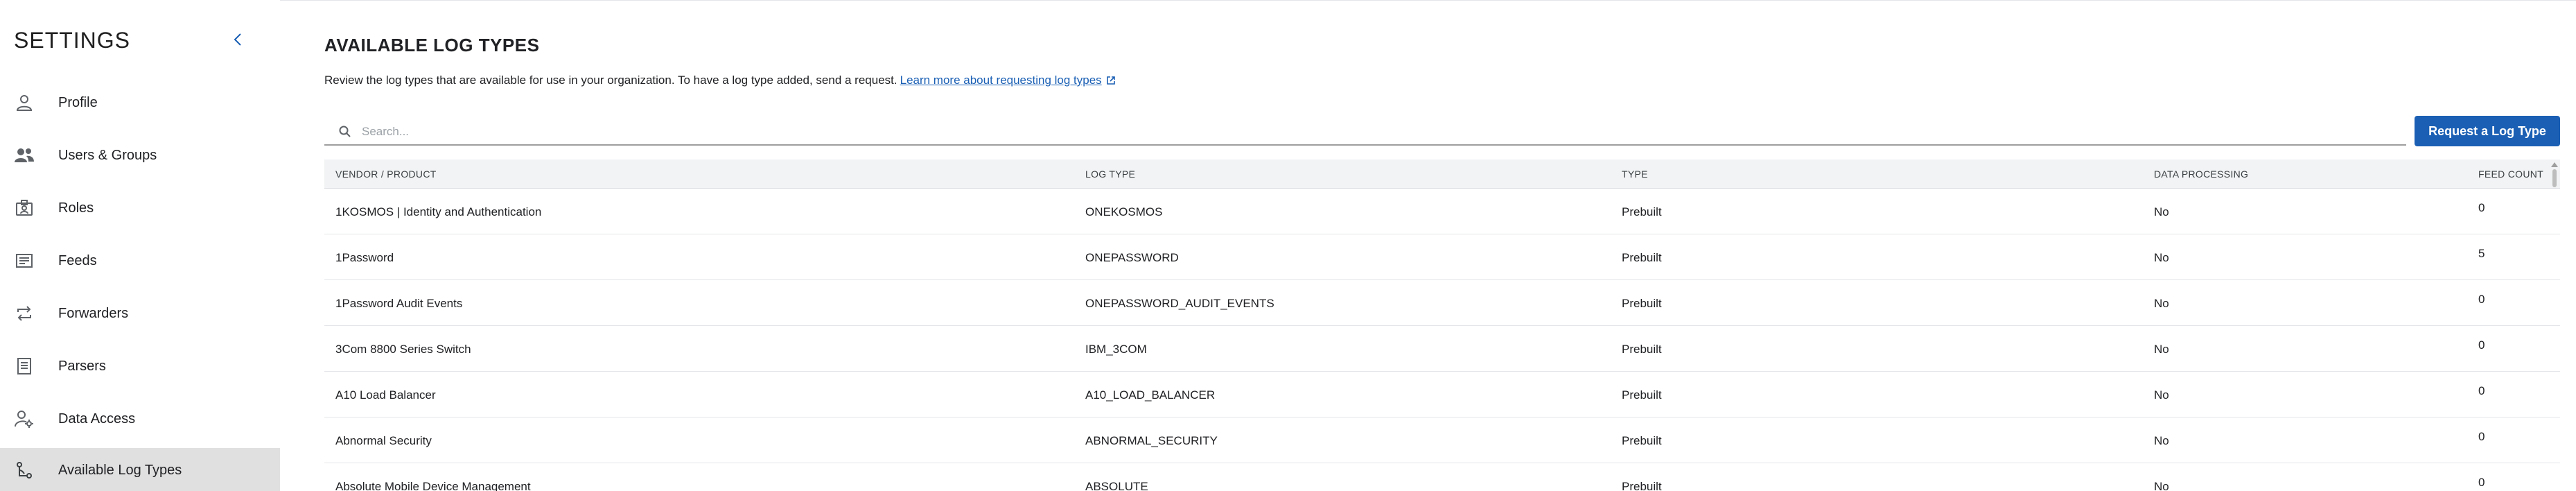  Describe the element at coordinates (1635, 174) in the screenshot. I see `column-header-type: TYPE` at that location.